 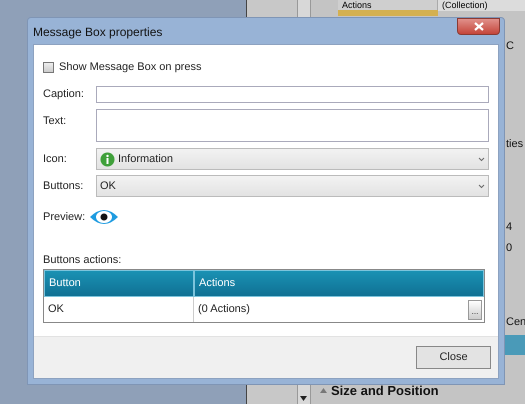 What do you see at coordinates (130, 67) in the screenshot?
I see `checkbox-label: Show Message Box on press` at bounding box center [130, 67].